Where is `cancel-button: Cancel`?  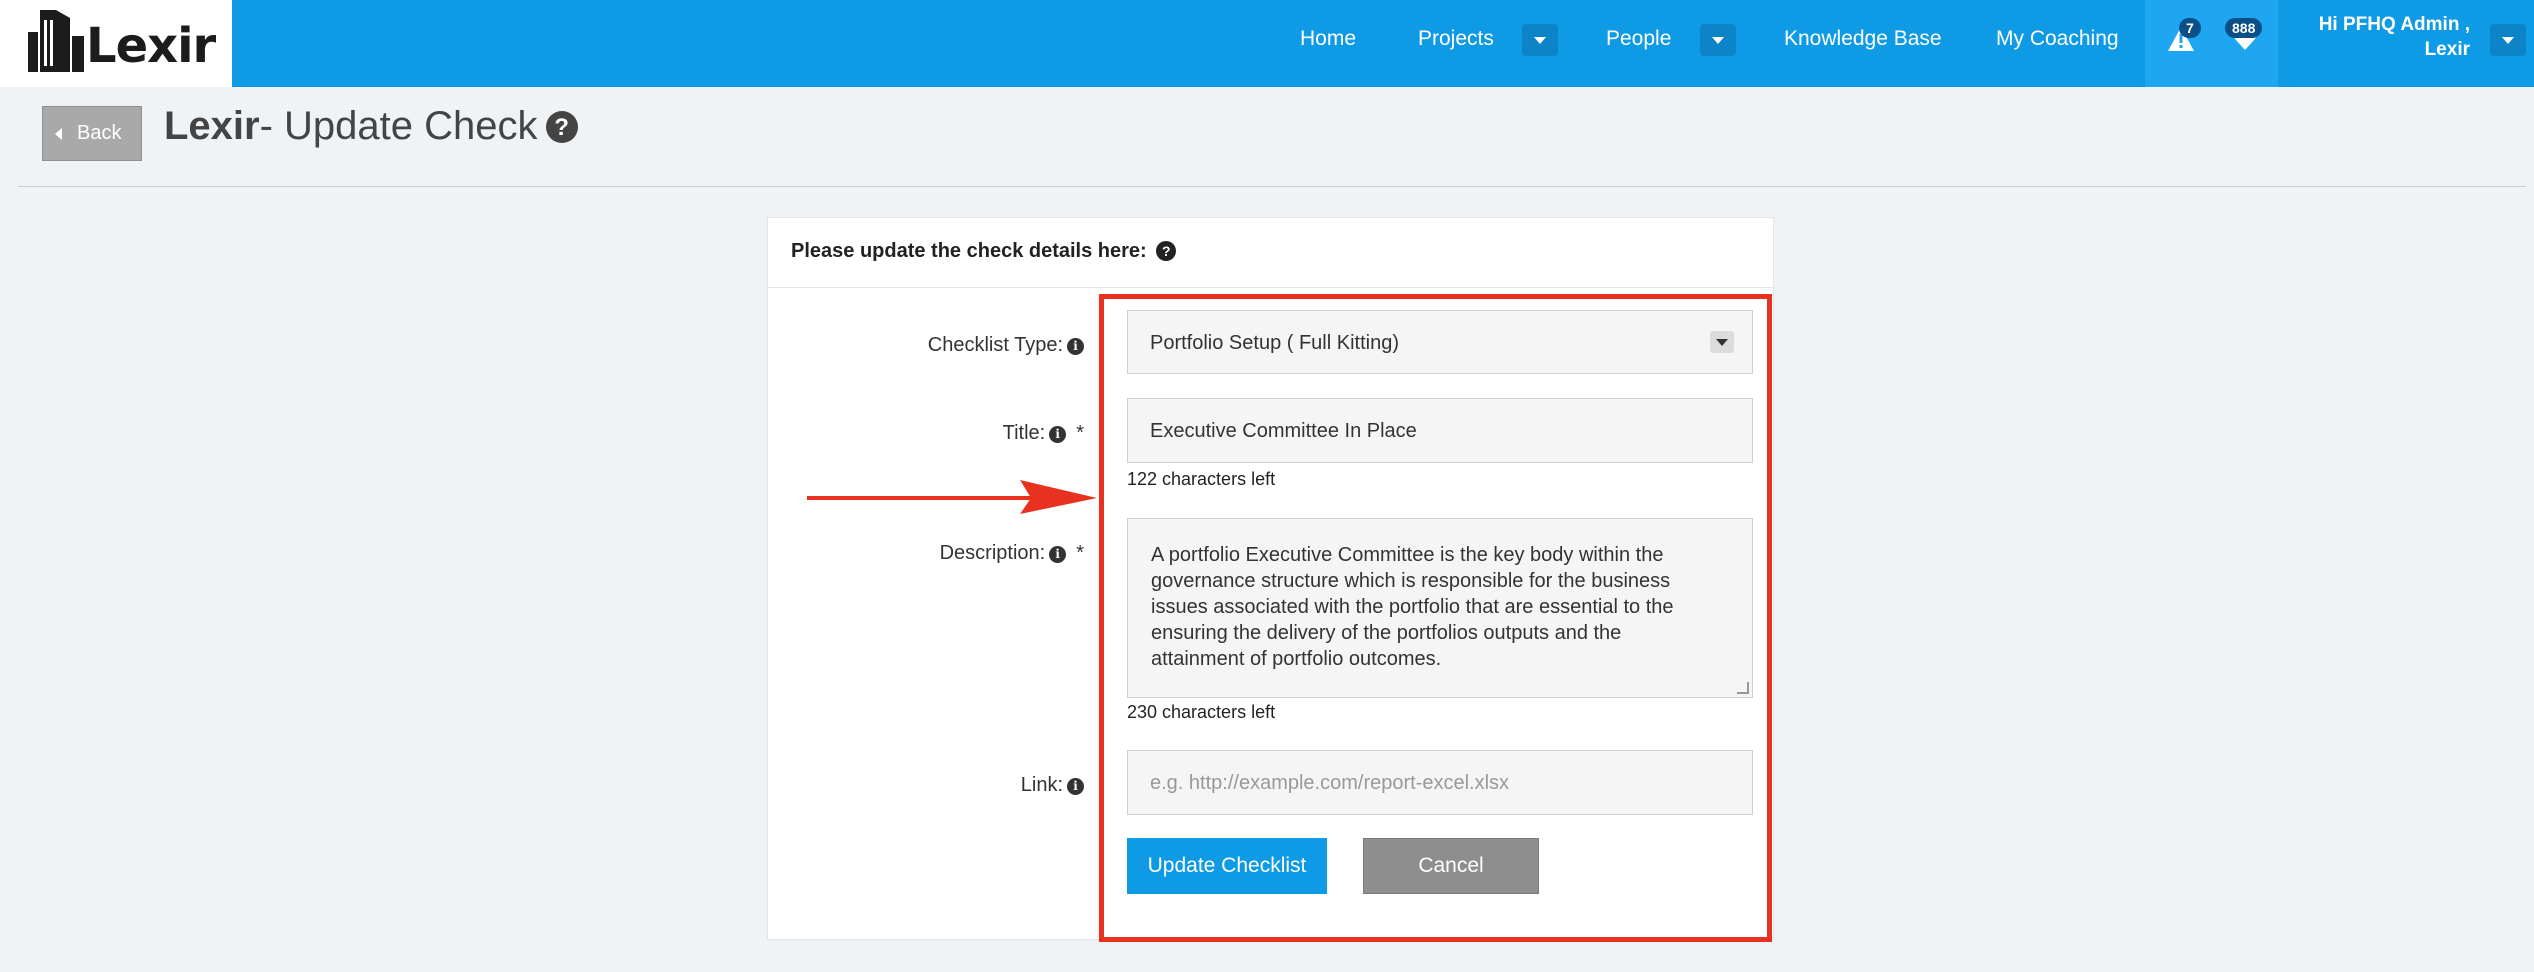
cancel-button: Cancel is located at coordinates (1451, 866).